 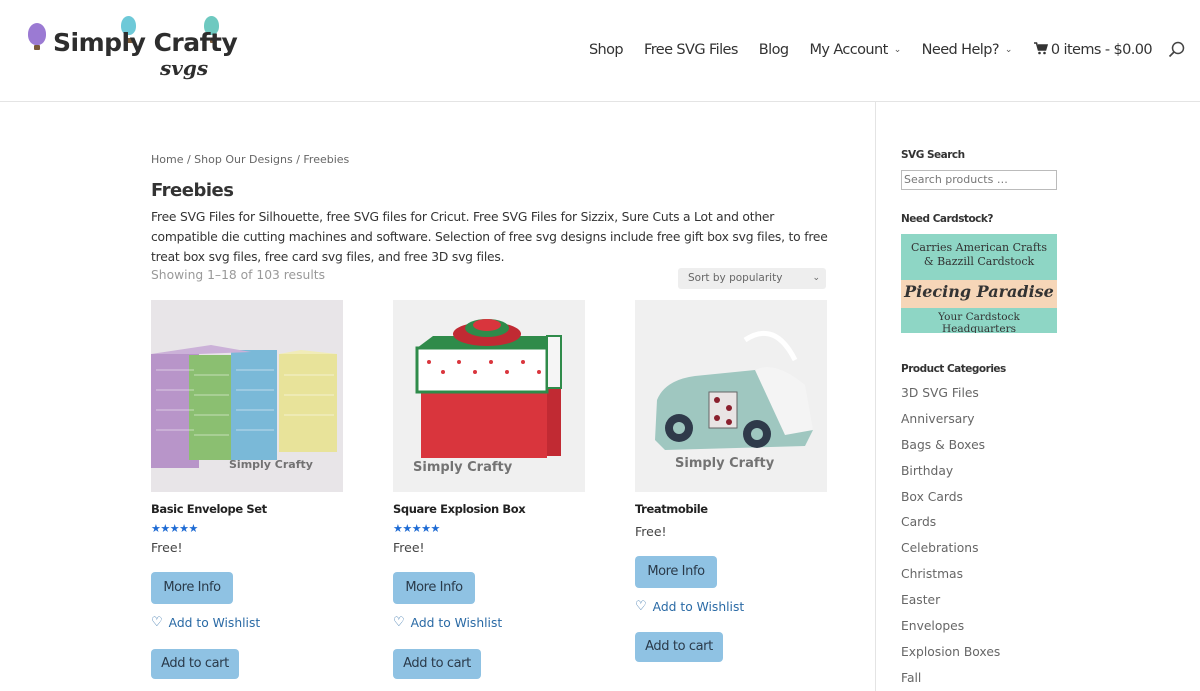 What do you see at coordinates (950, 656) in the screenshot?
I see `category-link: Explosion Boxes` at bounding box center [950, 656].